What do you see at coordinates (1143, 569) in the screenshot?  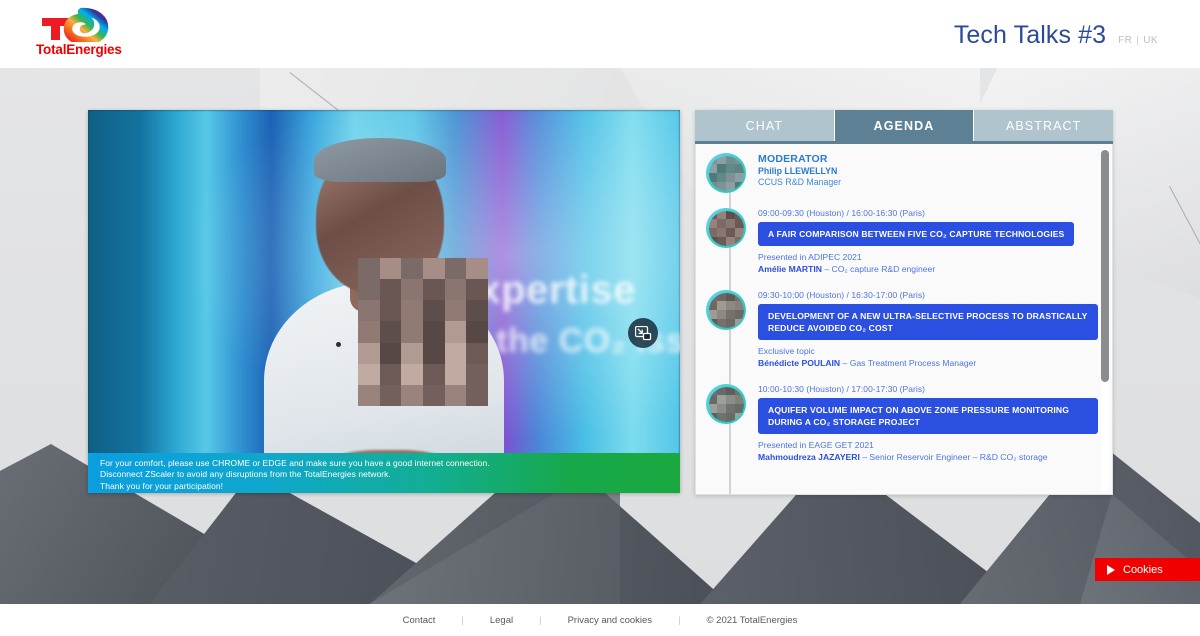 I see `cookies-button-label: Cookies` at bounding box center [1143, 569].